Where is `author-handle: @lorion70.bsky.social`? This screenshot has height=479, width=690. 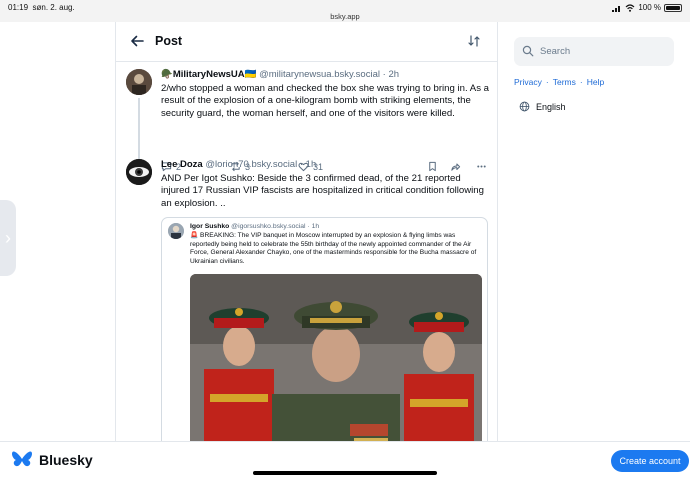 author-handle: @lorion70.bsky.social is located at coordinates (251, 164).